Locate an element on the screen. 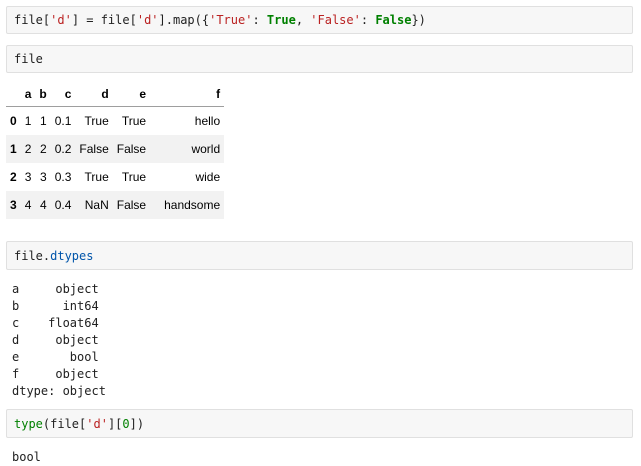 This screenshot has height=466, width=641. type-output: bool is located at coordinates (26, 457).